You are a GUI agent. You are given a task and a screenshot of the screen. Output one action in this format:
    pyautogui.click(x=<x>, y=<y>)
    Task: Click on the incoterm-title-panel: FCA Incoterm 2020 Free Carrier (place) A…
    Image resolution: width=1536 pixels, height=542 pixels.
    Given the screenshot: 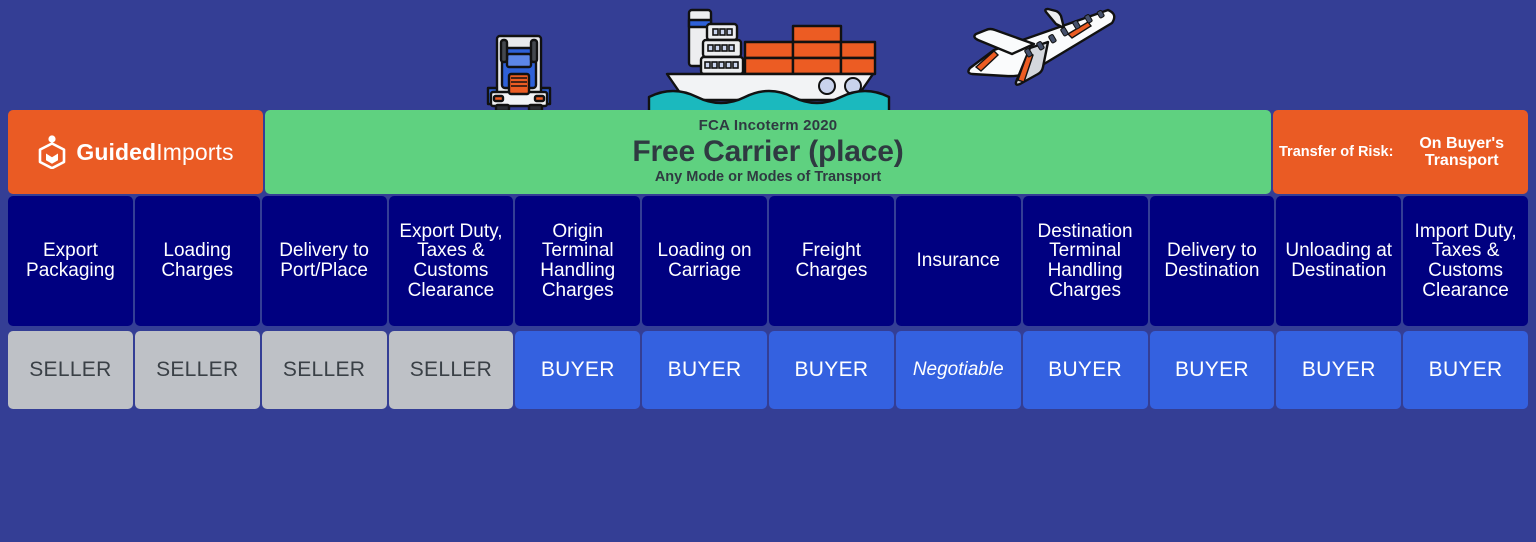 What is the action you would take?
    pyautogui.click(x=768, y=152)
    